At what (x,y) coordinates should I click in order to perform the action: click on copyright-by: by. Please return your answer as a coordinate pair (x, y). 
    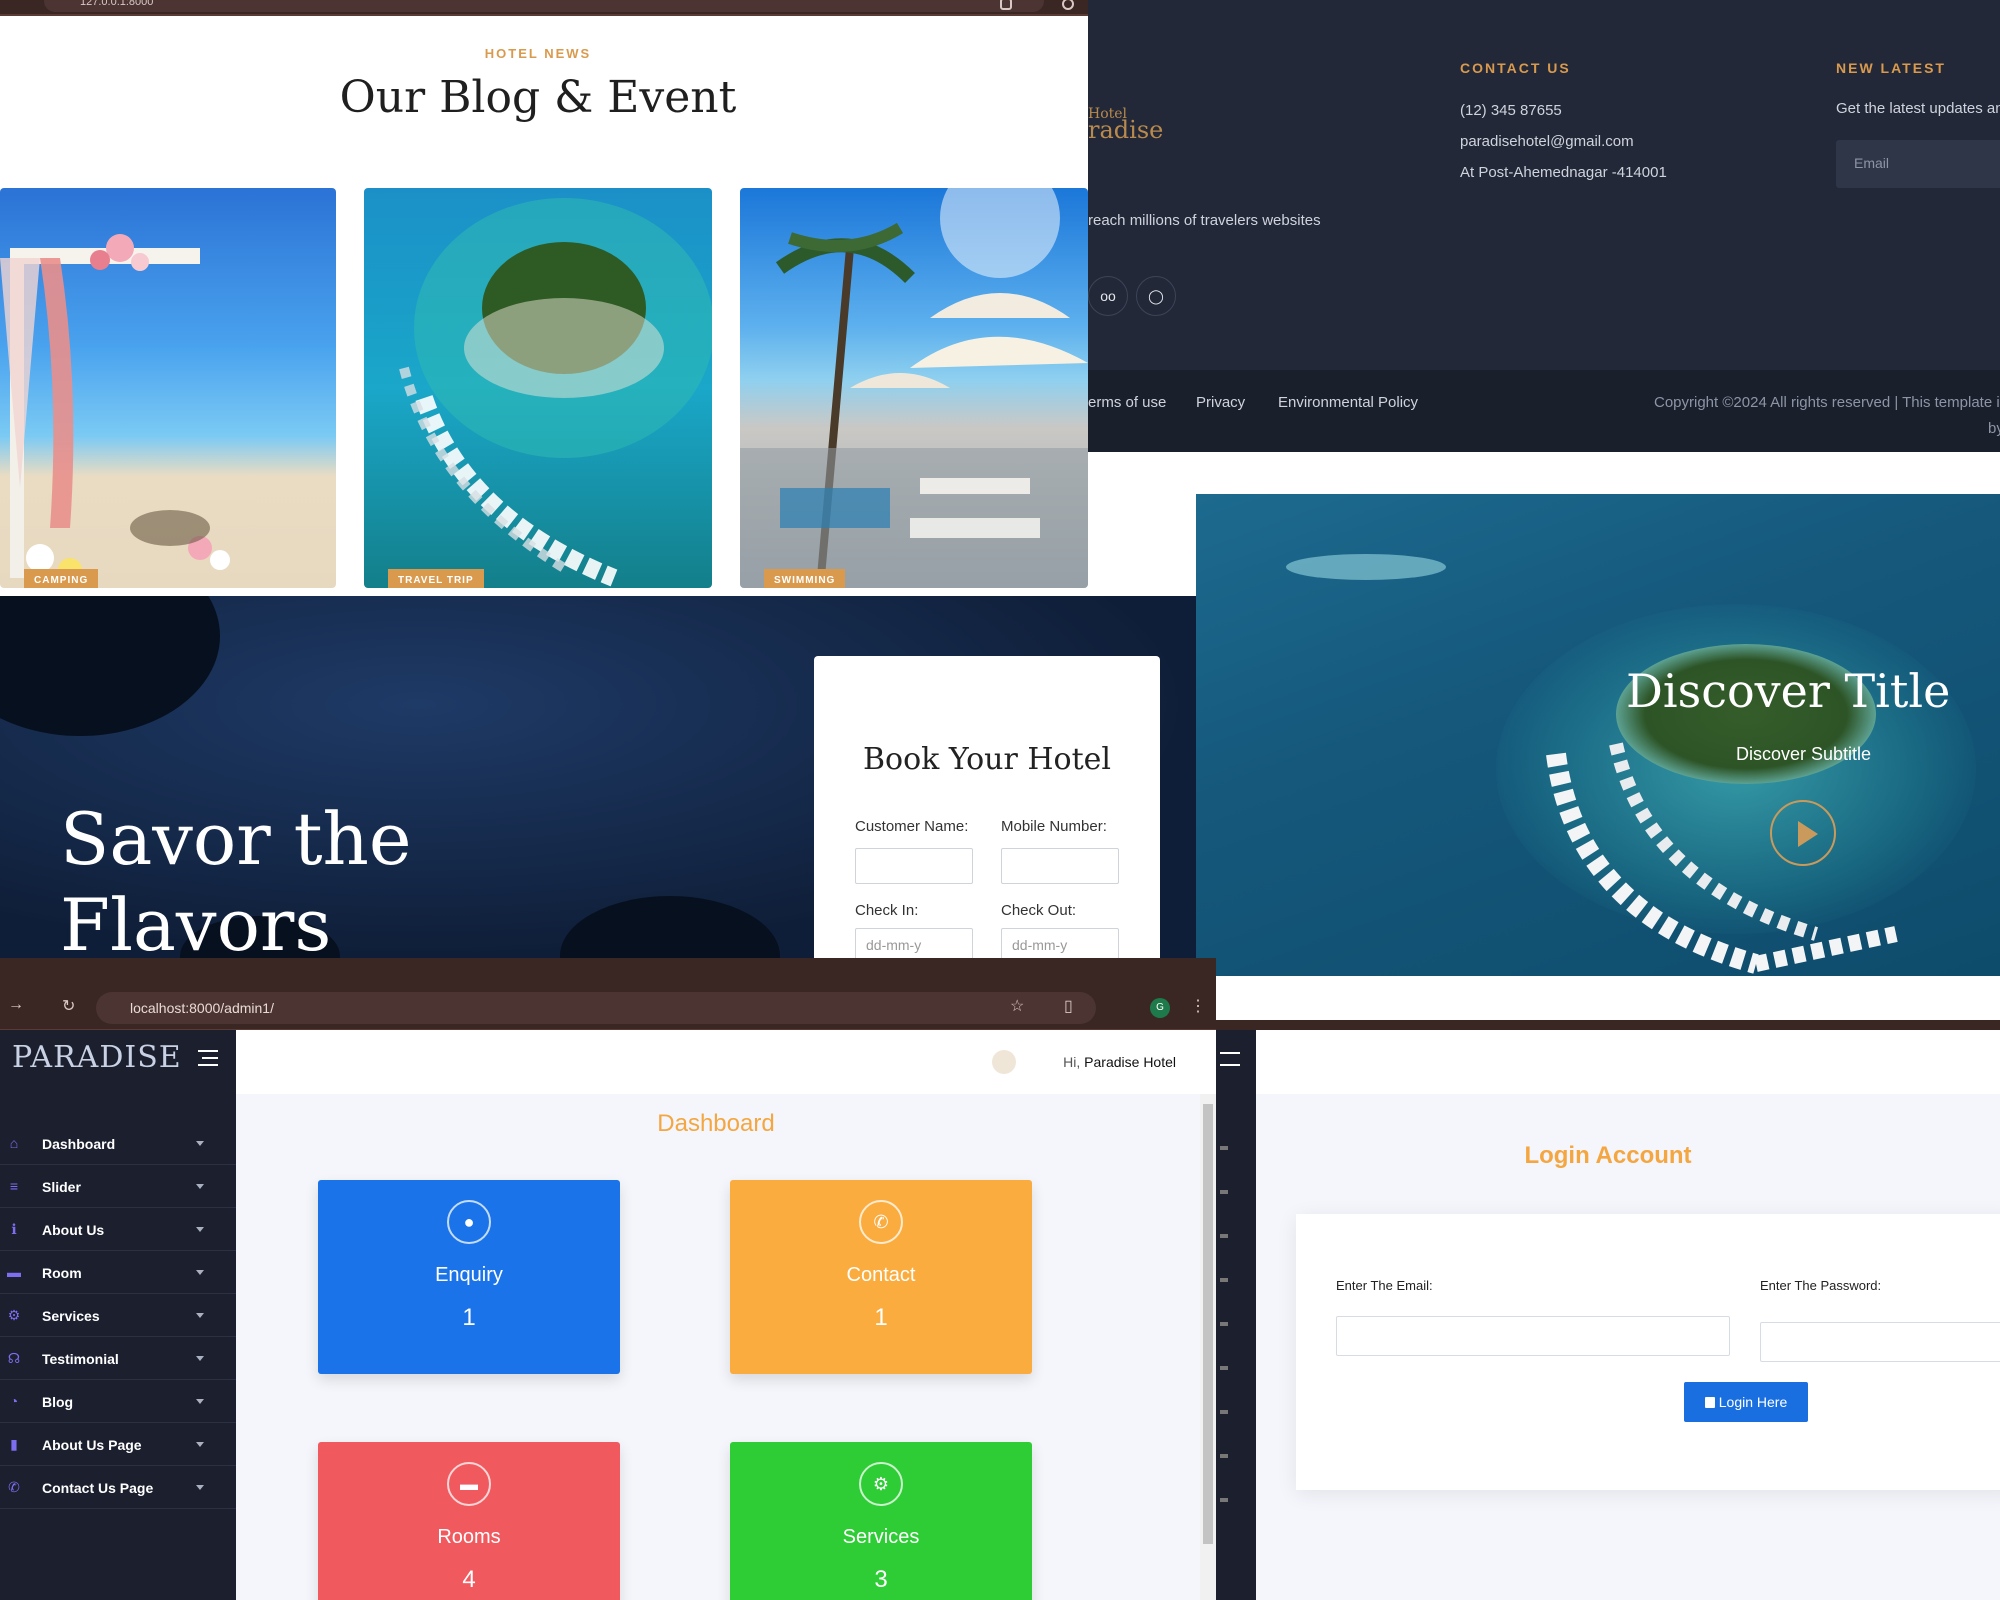
    Looking at the image, I should click on (1994, 428).